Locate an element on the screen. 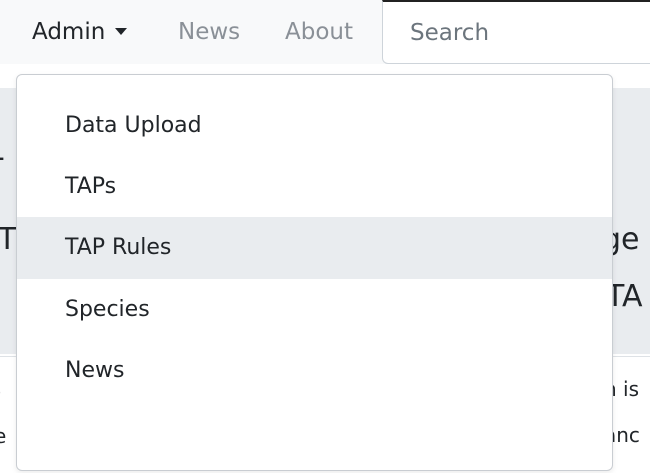 Image resolution: width=650 pixels, height=473 pixels. top-navbar: Admin News About is located at coordinates (325, 32).